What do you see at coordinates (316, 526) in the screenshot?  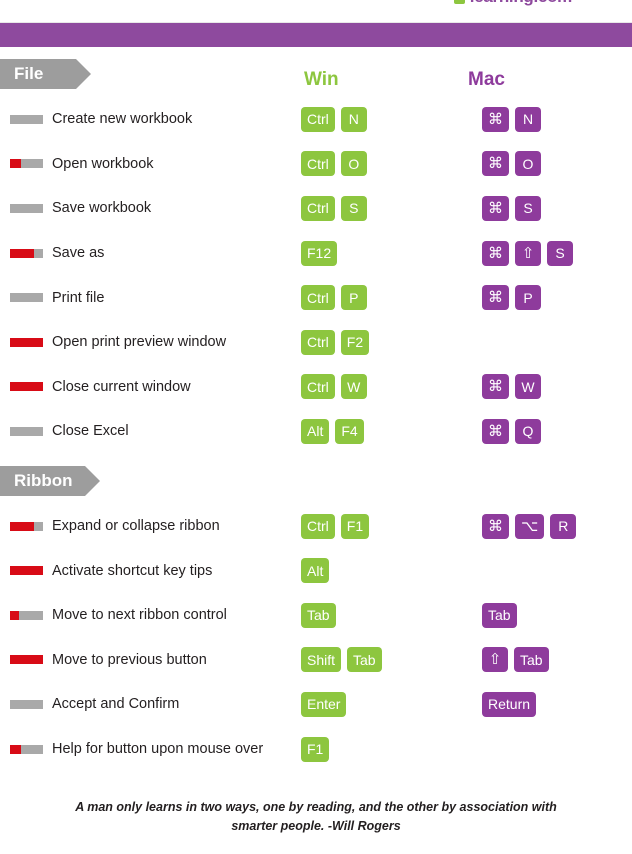 I see `shortcut-row: Expand or collapse ribbon Ctrl F1 ⌘ ⌥ R` at bounding box center [316, 526].